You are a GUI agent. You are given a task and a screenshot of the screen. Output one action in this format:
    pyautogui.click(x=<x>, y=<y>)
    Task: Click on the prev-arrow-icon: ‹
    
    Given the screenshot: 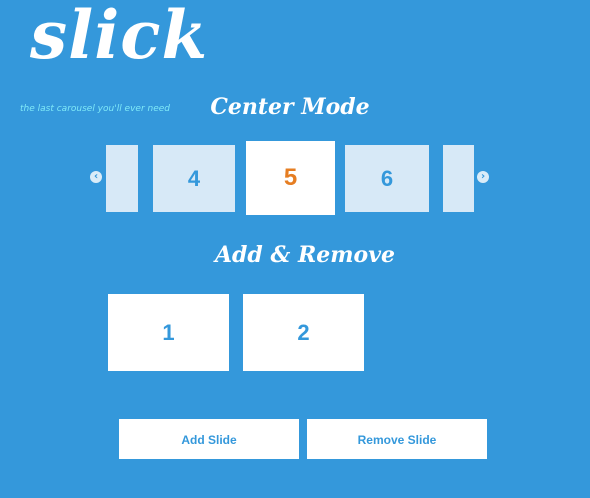 What is the action you would take?
    pyautogui.click(x=96, y=177)
    